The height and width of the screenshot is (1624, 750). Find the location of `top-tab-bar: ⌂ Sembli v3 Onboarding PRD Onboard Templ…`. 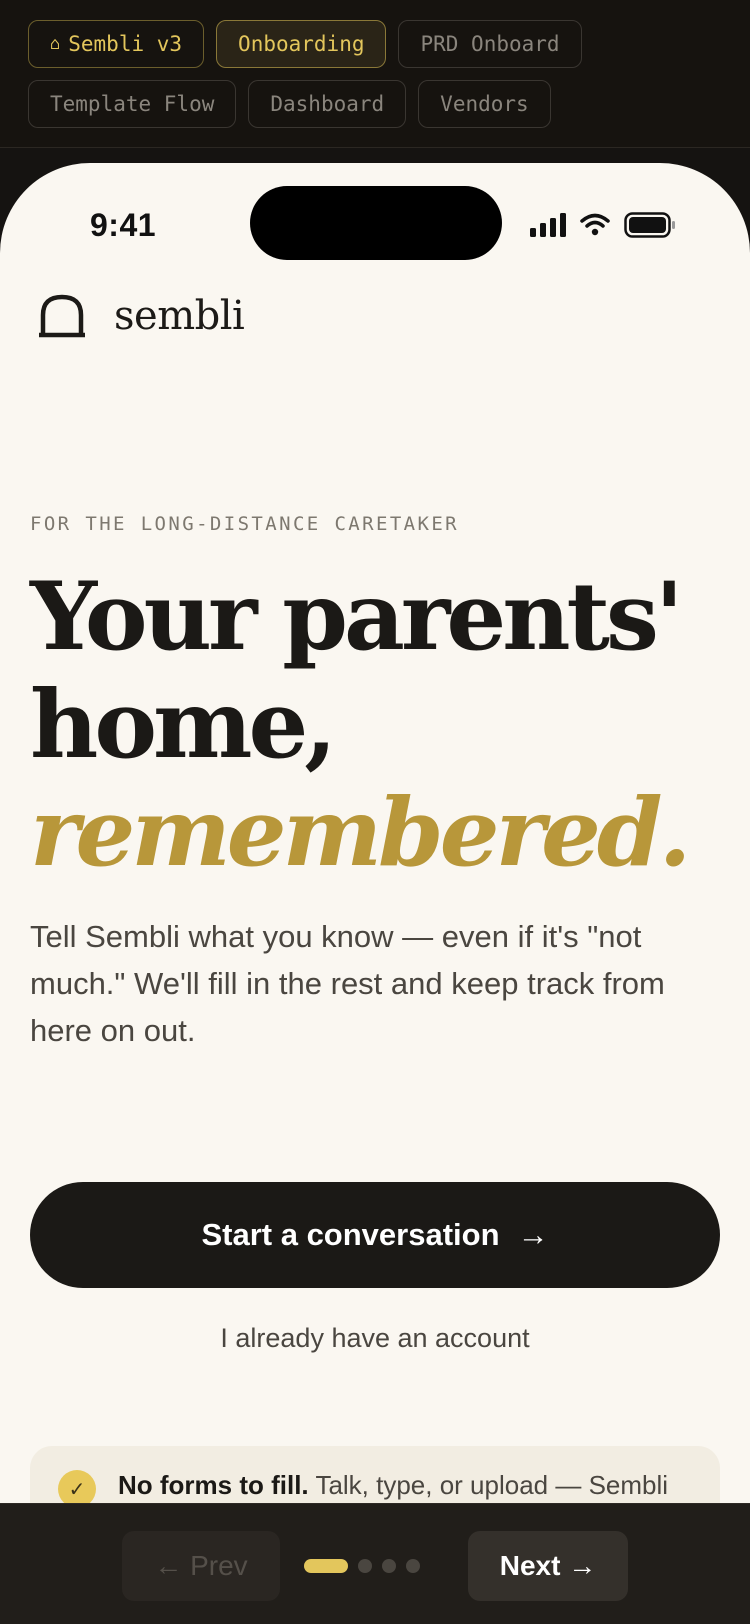

top-tab-bar: ⌂ Sembli v3 Onboarding PRD Onboard Templ… is located at coordinates (375, 74).